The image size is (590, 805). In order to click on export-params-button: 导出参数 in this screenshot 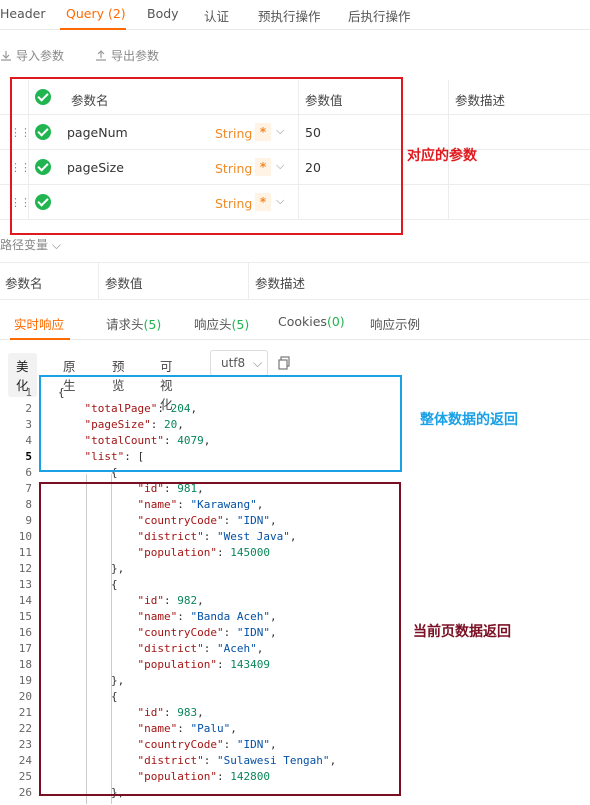, I will do `click(127, 55)`.